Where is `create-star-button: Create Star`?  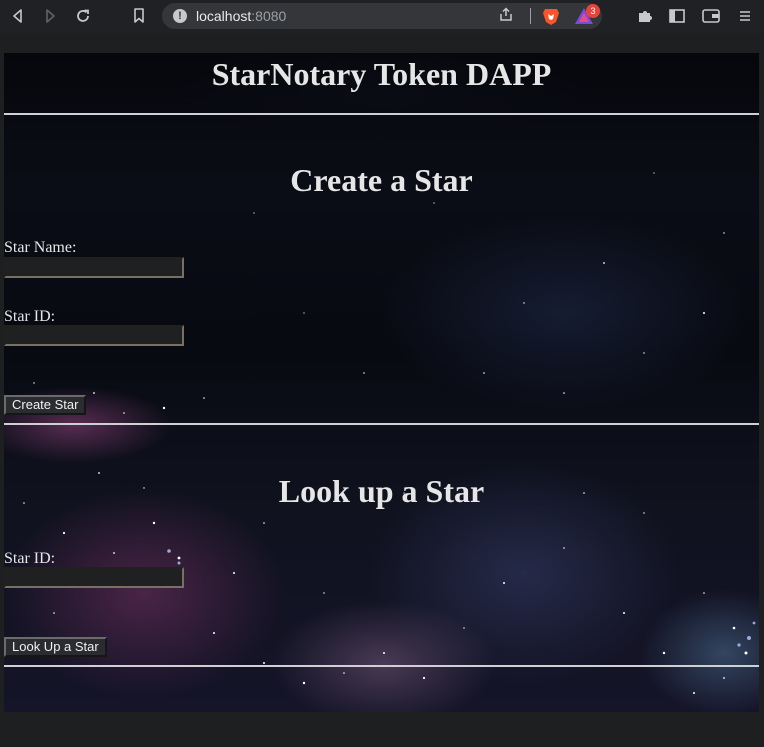 create-star-button: Create Star is located at coordinates (45, 405).